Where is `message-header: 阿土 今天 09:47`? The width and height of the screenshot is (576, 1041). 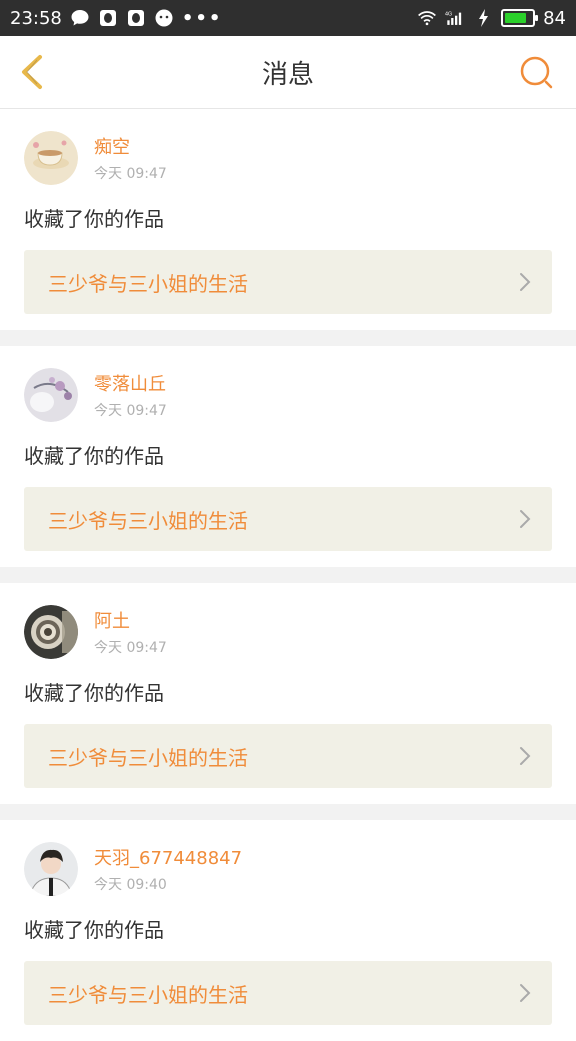
message-header: 阿土 今天 09:47 is located at coordinates (288, 632).